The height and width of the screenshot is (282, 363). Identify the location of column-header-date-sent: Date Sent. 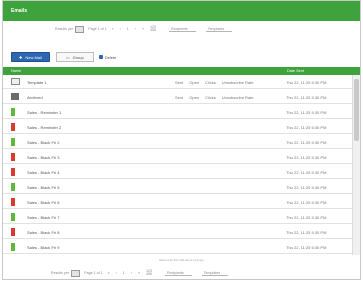
(295, 71).